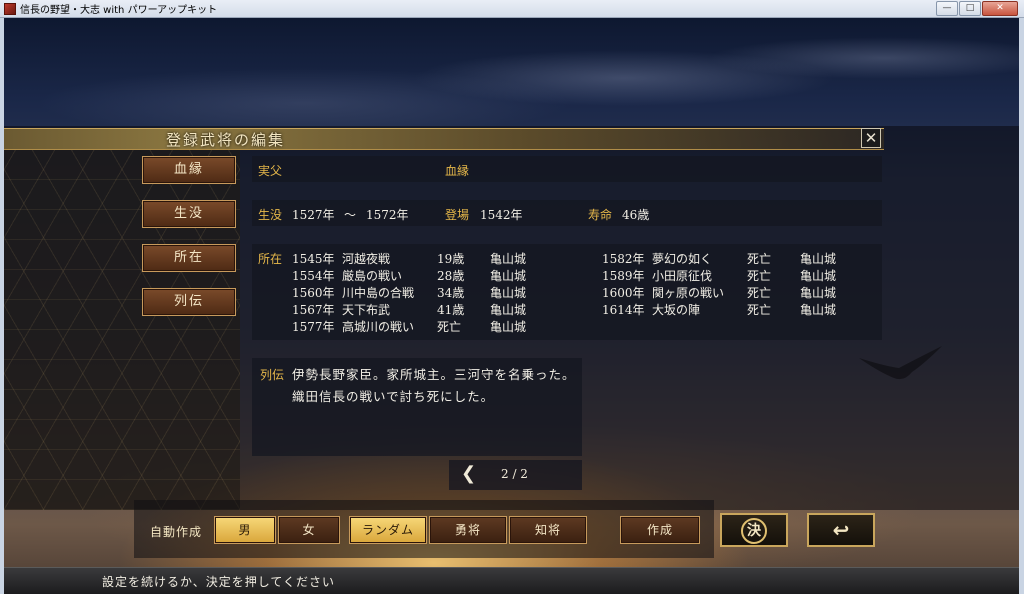  What do you see at coordinates (1021, 306) in the screenshot?
I see `window-frame-right` at bounding box center [1021, 306].